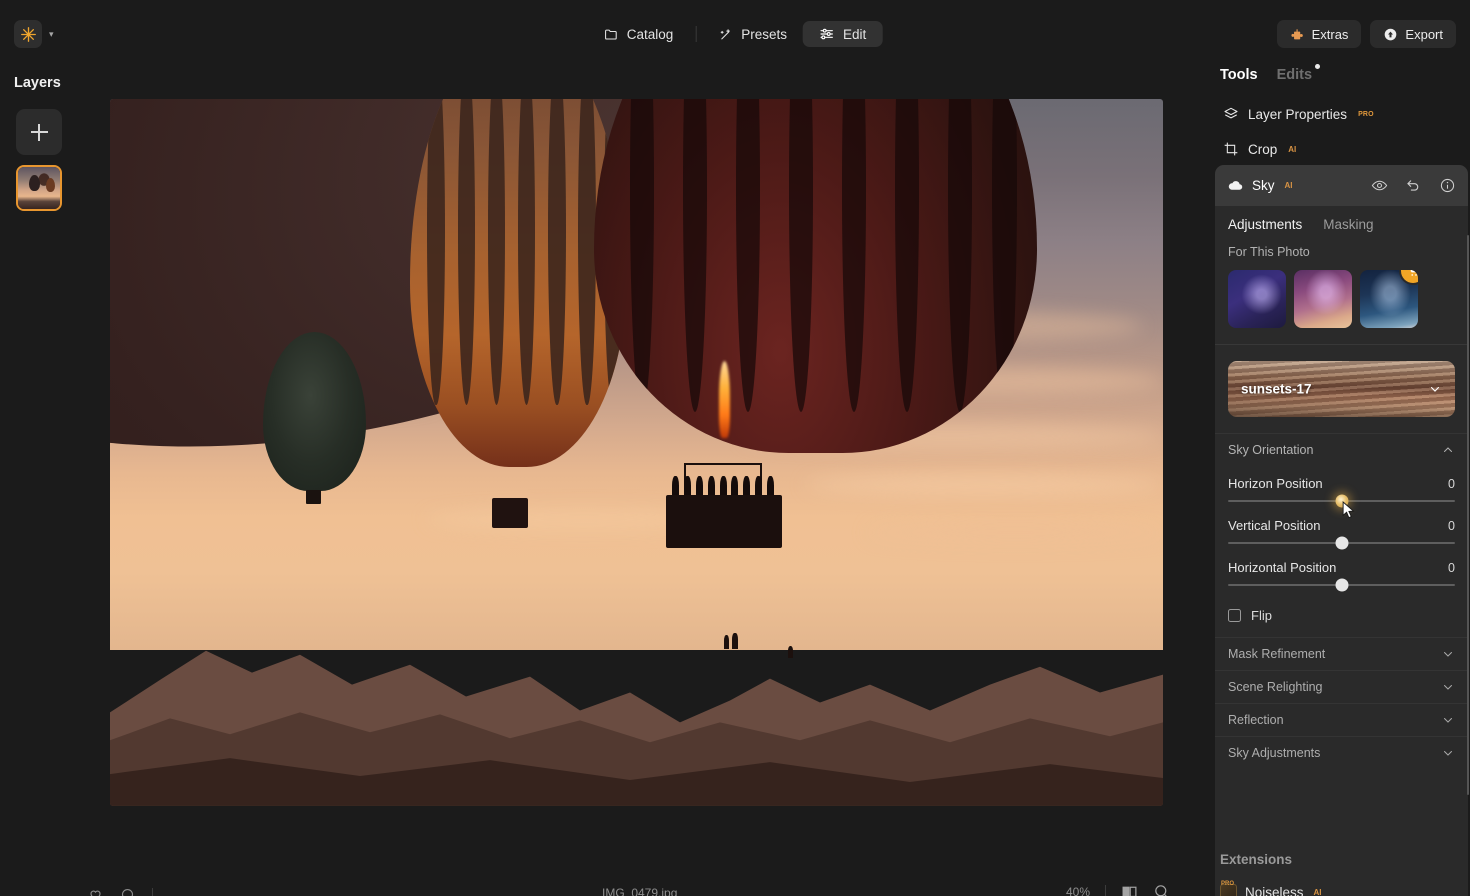 This screenshot has height=896, width=1470. I want to click on sky-tool-actions, so click(1413, 185).